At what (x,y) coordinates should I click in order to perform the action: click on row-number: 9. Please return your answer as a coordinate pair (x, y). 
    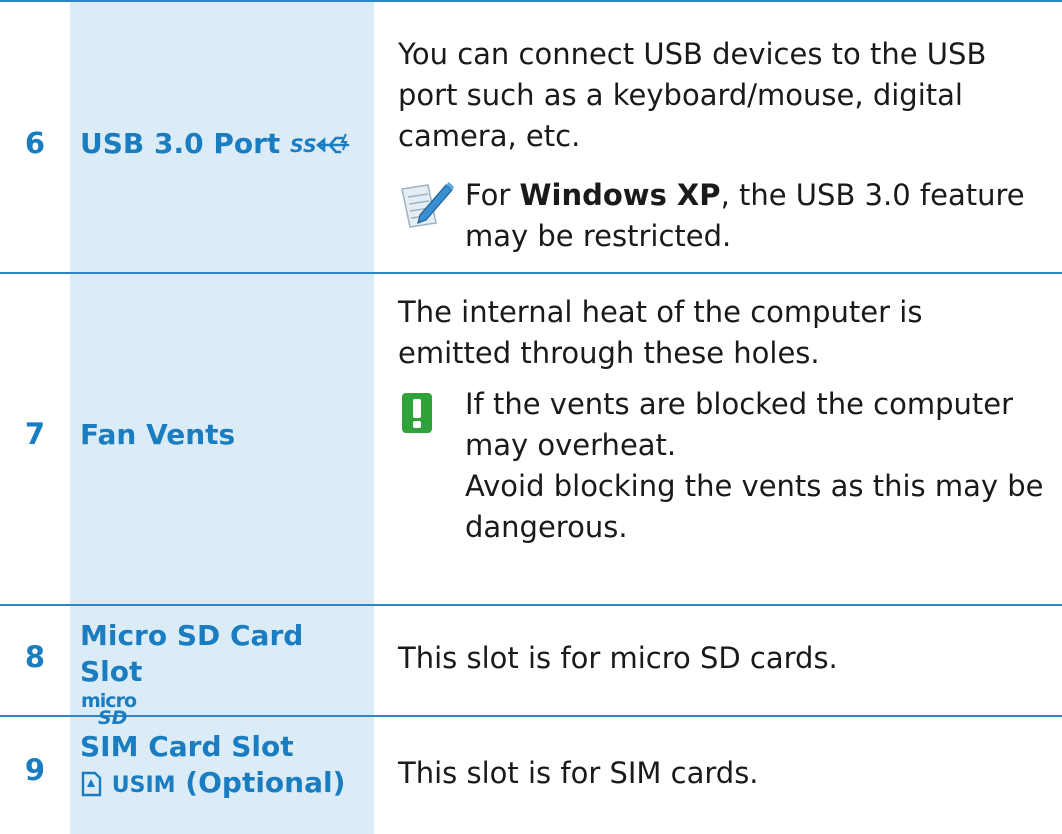
    Looking at the image, I should click on (35, 770).